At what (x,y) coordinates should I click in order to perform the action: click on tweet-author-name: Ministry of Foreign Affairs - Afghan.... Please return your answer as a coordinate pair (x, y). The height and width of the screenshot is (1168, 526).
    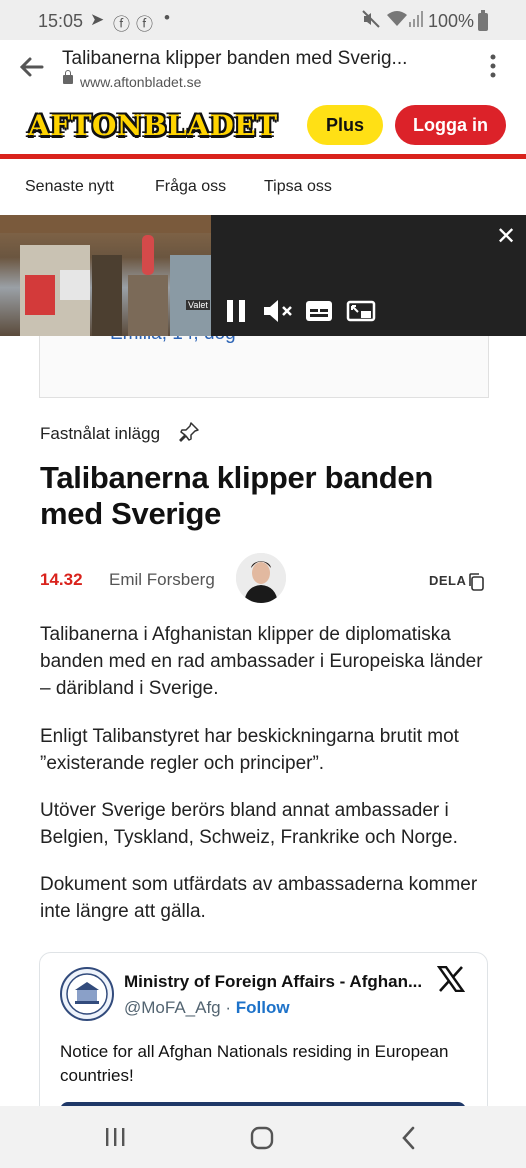
    Looking at the image, I should click on (273, 982).